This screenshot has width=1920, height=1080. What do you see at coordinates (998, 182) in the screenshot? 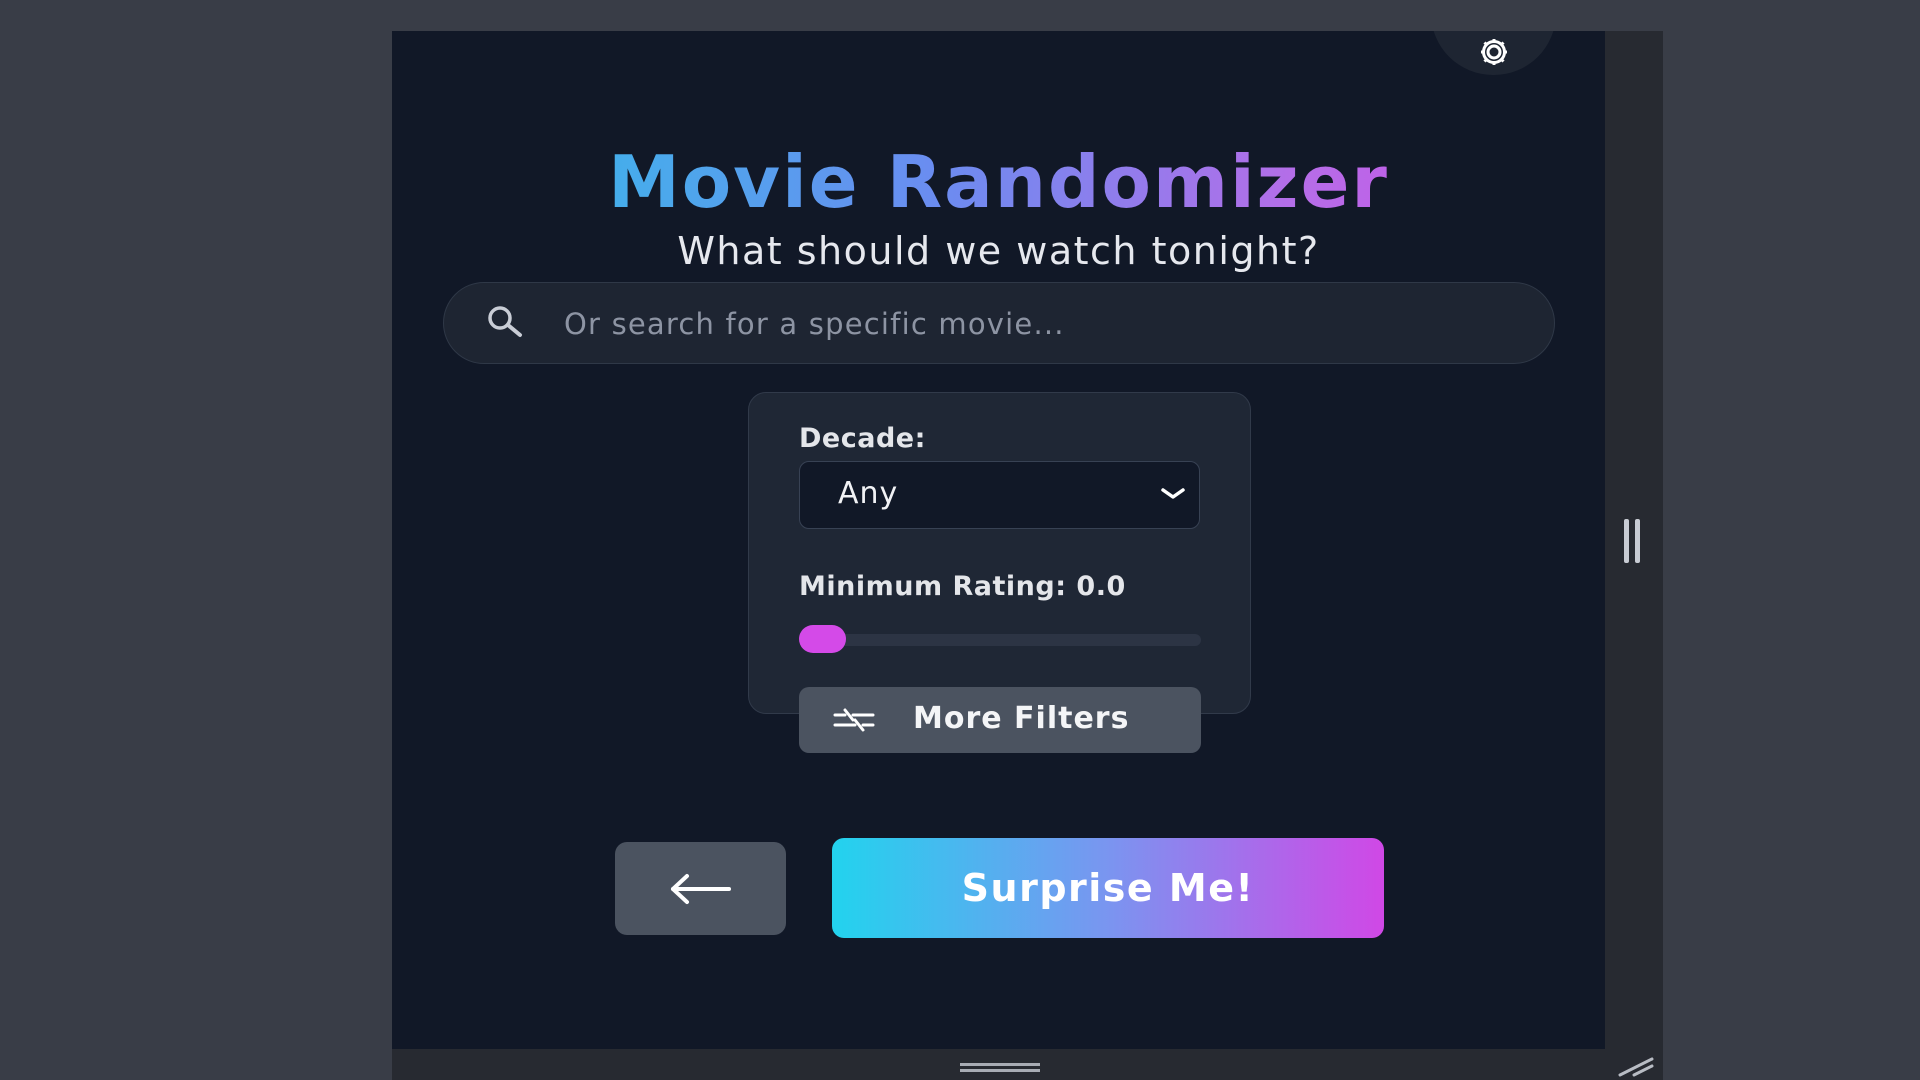
I see `app-title: Movie Randomizer` at bounding box center [998, 182].